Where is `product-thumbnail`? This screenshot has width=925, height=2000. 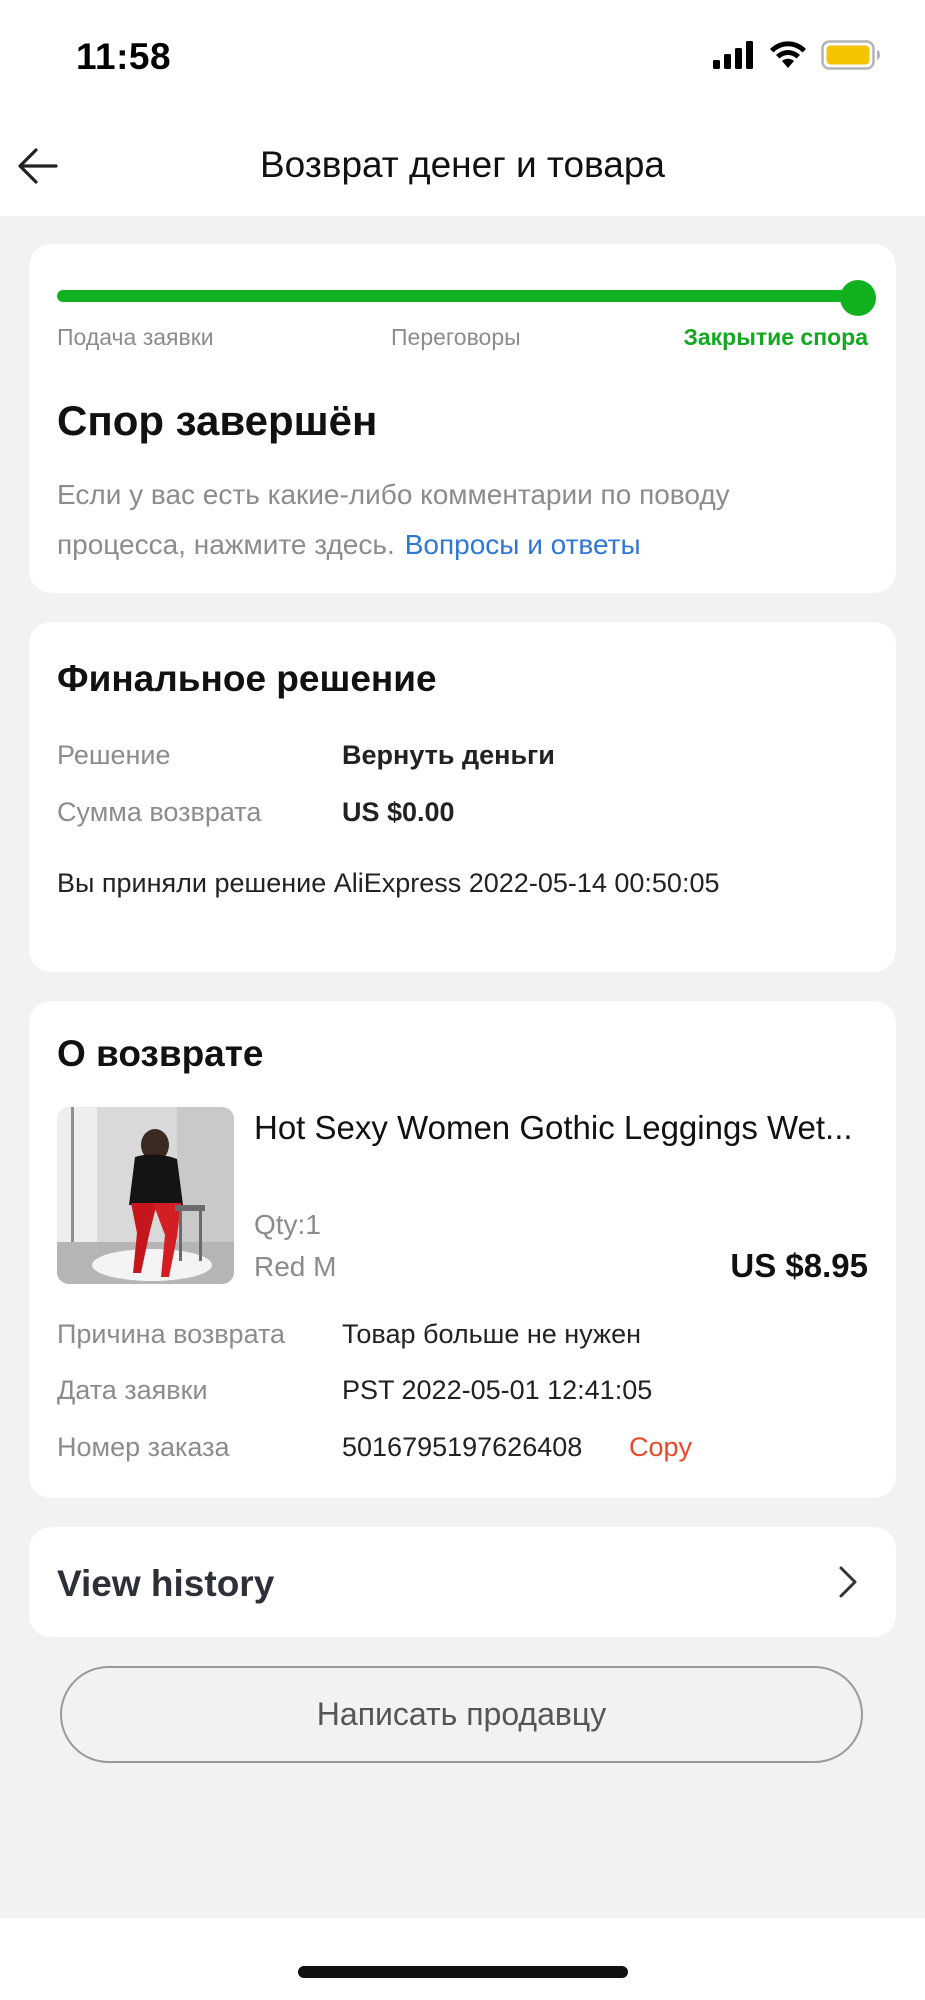
product-thumbnail is located at coordinates (145, 1195).